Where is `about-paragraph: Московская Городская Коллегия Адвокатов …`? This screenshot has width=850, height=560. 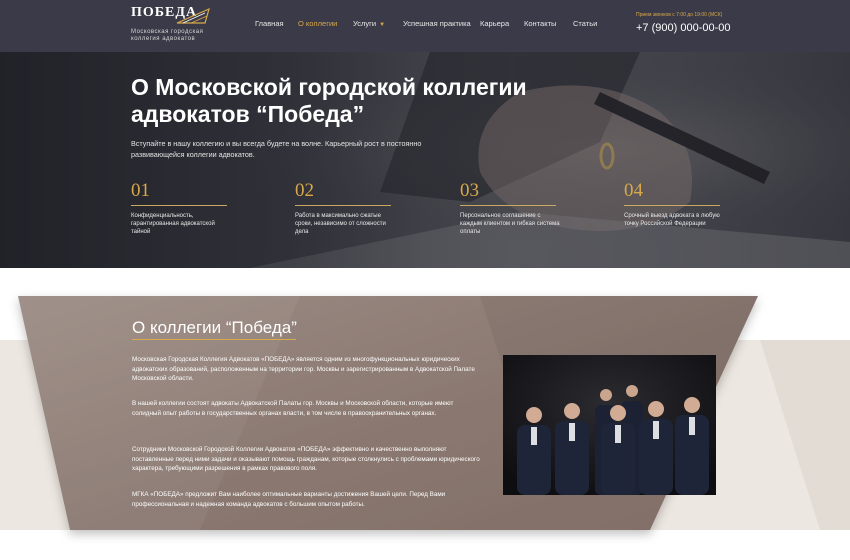
about-paragraph: Московская Городская Коллегия Адвокатов … is located at coordinates (303, 369).